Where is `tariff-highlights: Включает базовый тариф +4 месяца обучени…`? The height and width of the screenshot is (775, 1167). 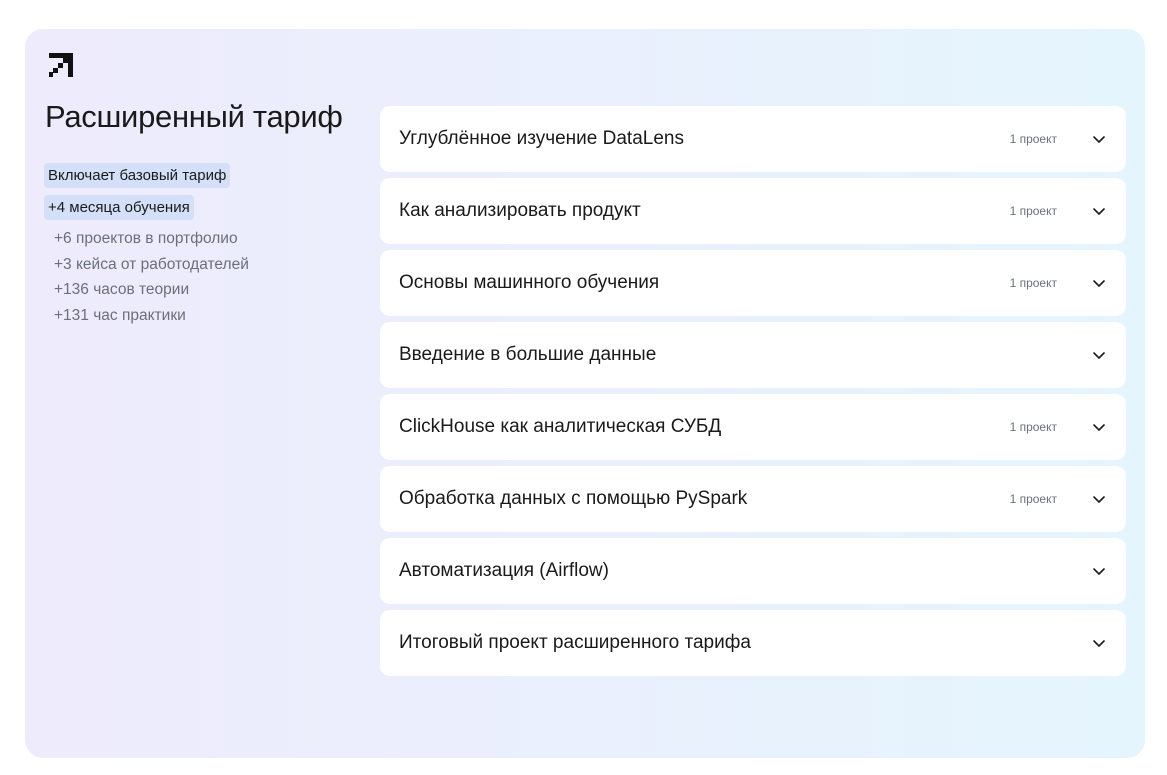 tariff-highlights: Включает базовый тариф +4 месяца обучени… is located at coordinates (204, 195).